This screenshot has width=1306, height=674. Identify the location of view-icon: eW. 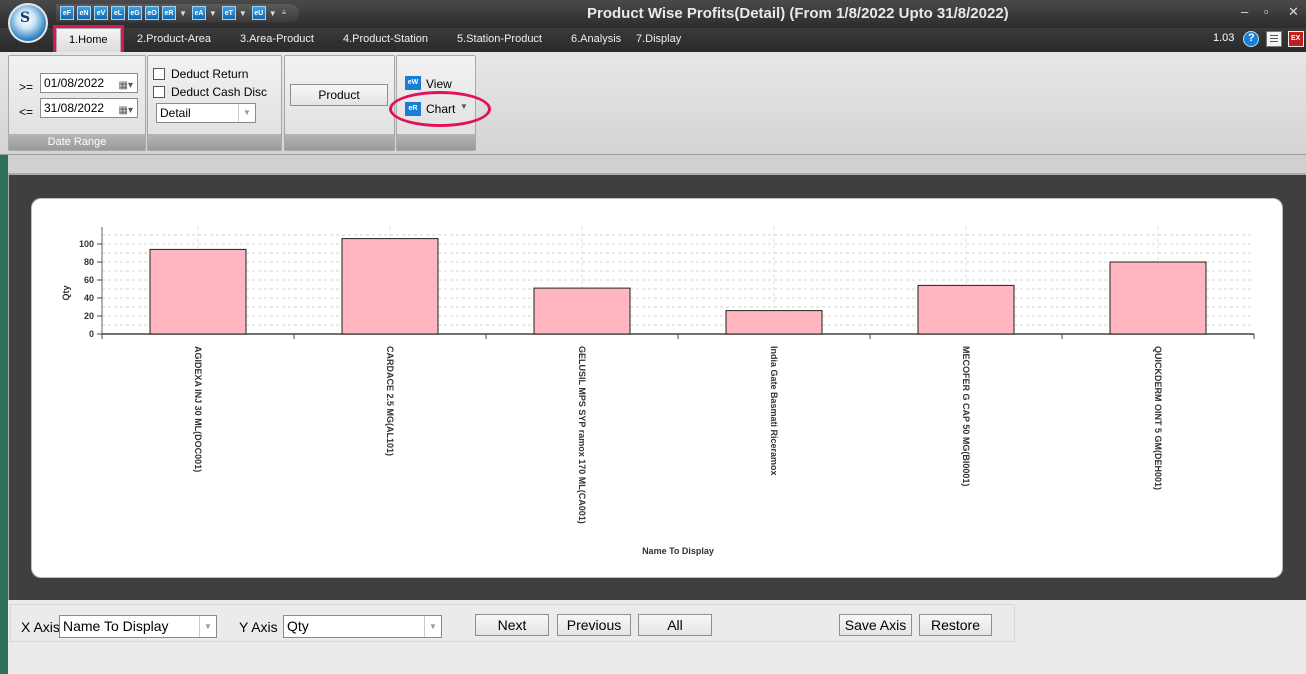
(413, 83).